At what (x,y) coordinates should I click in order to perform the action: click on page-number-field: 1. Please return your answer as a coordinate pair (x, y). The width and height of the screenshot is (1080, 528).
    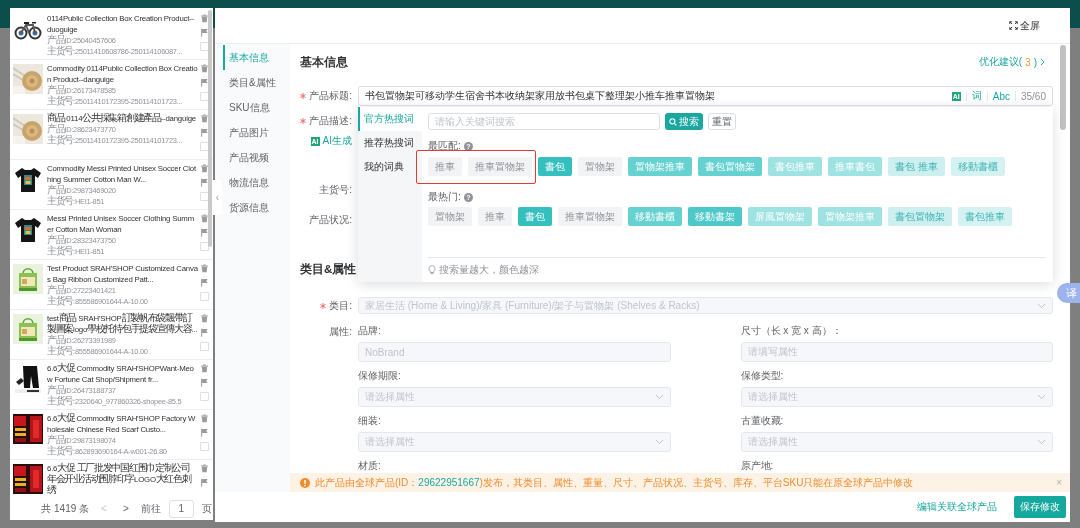
    Looking at the image, I should click on (181, 508).